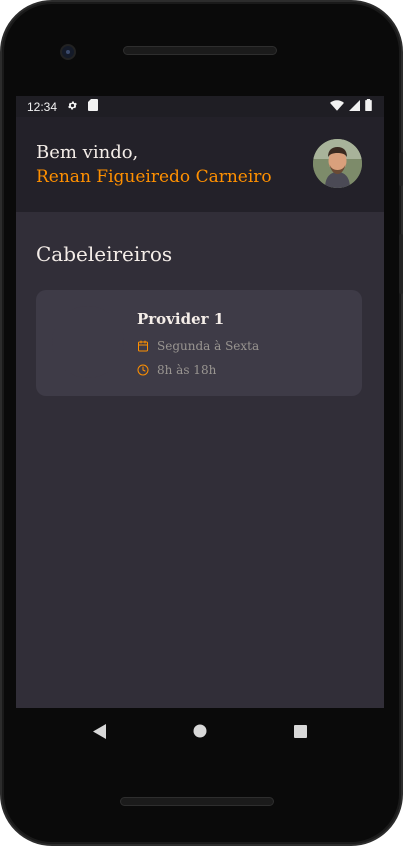  Describe the element at coordinates (200, 50) in the screenshot. I see `earpiece-speaker` at that location.